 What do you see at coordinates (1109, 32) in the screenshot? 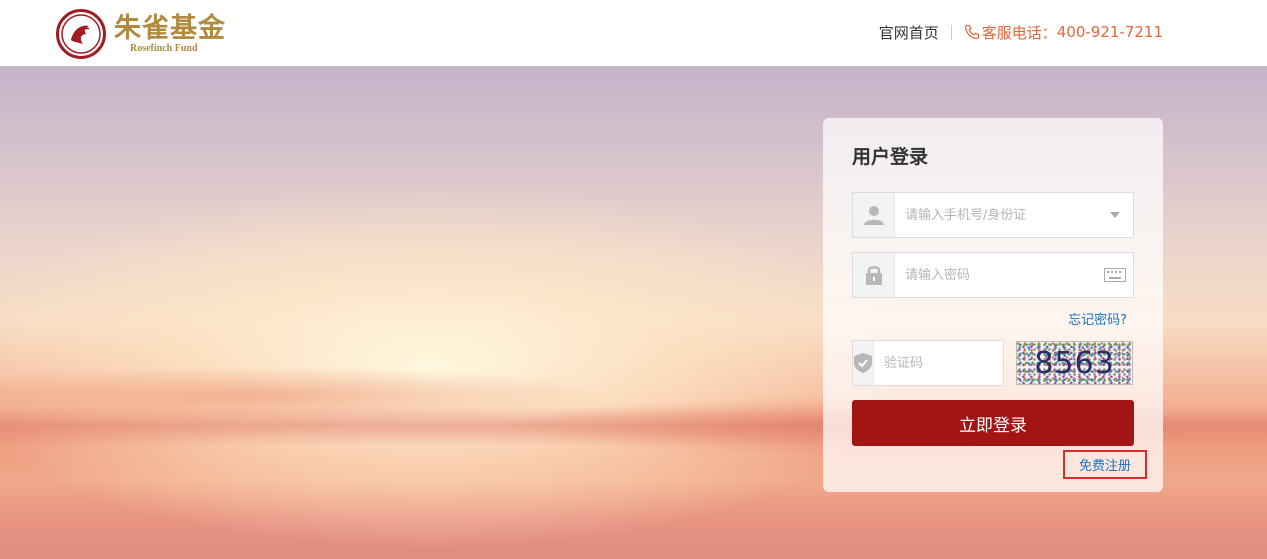
I see `phone-number: 400-921-7211` at bounding box center [1109, 32].